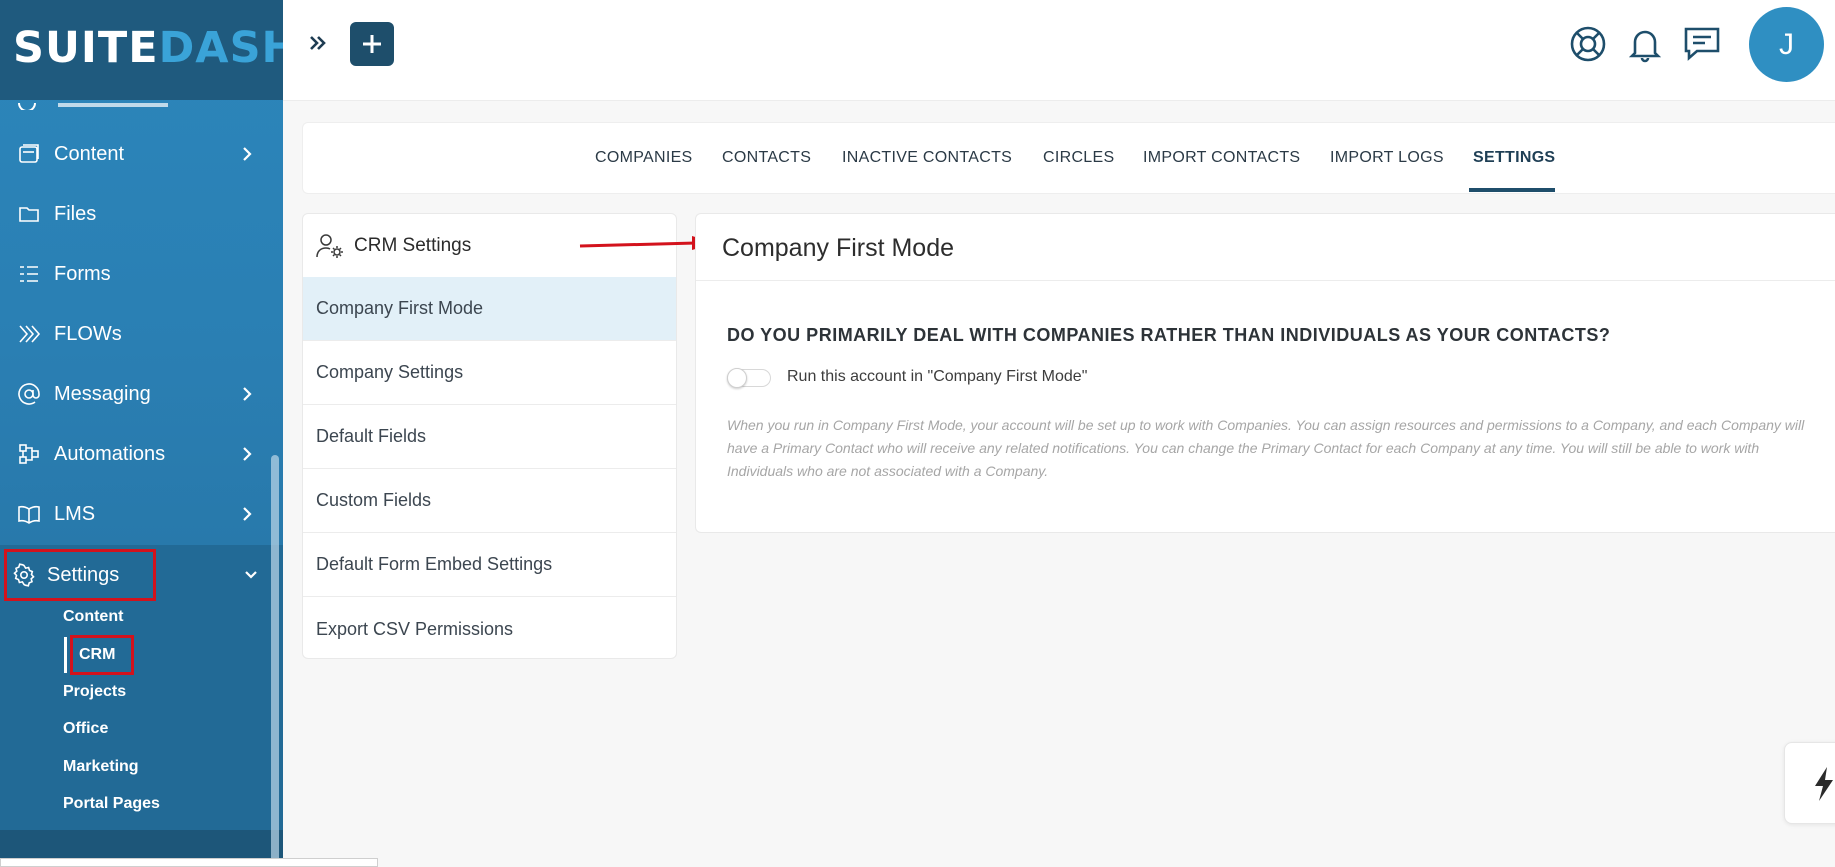 The image size is (1835, 867). Describe the element at coordinates (141, 514) in the screenshot. I see `sidebar-item-lms: LMS` at that location.